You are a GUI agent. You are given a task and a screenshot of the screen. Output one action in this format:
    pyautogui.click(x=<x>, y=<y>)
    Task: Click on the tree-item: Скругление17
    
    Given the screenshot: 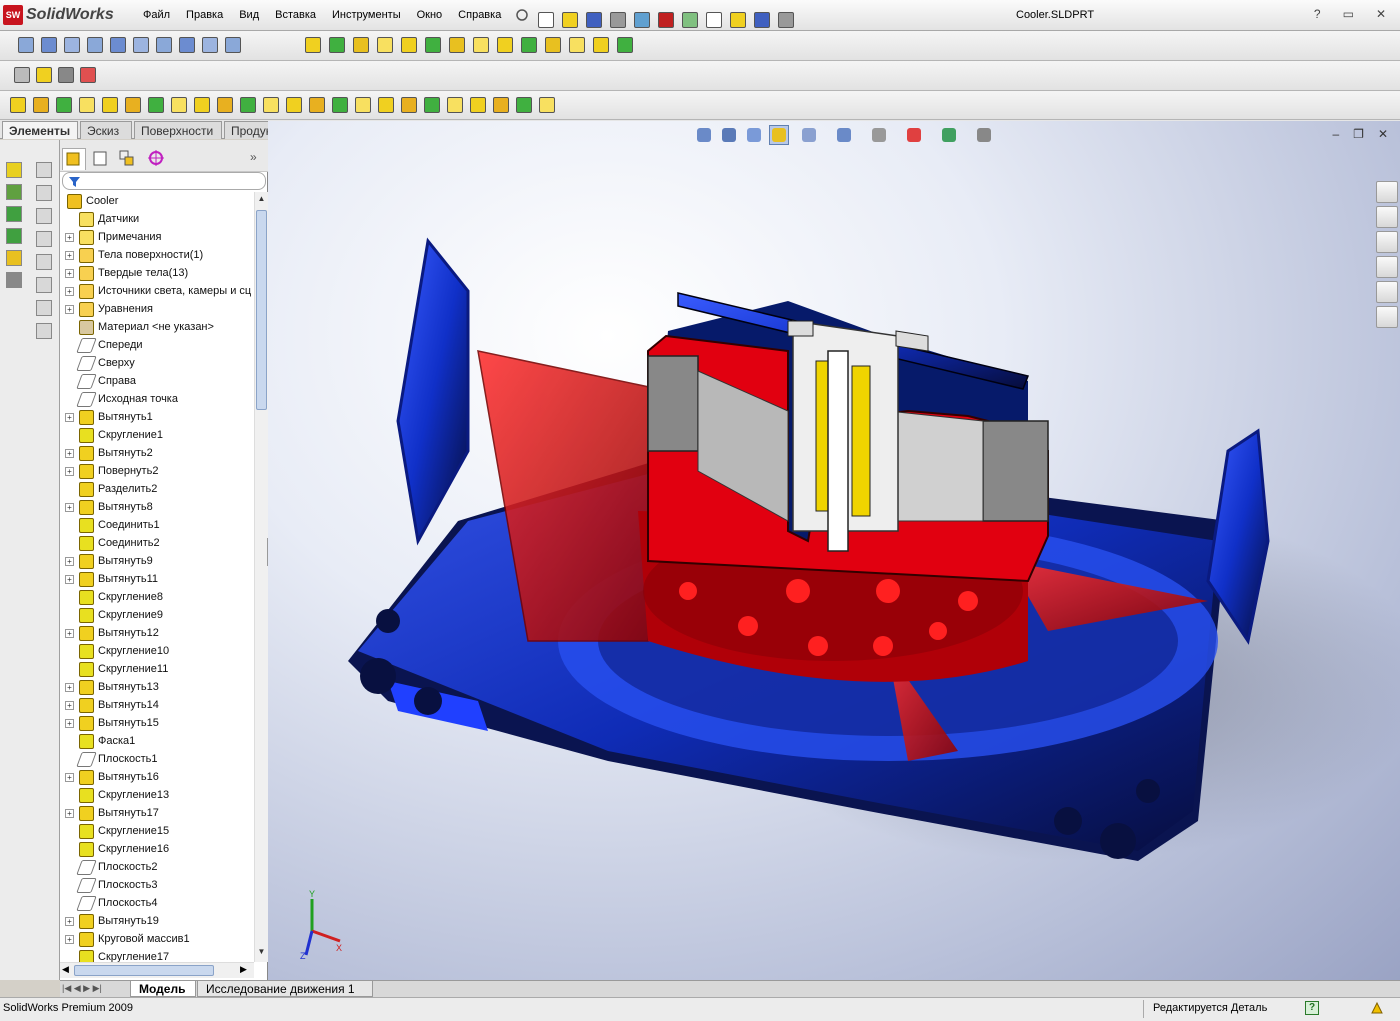 What is the action you would take?
    pyautogui.click(x=157, y=955)
    